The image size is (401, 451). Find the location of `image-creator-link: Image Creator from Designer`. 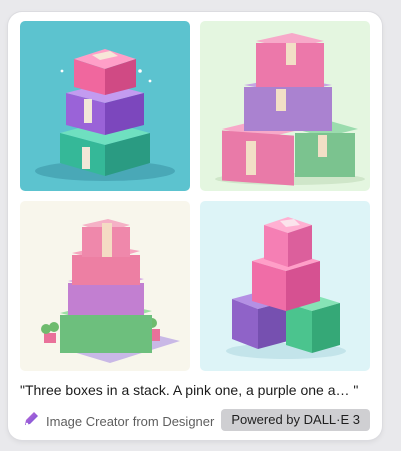

image-creator-link: Image Creator from Designer is located at coordinates (118, 421).